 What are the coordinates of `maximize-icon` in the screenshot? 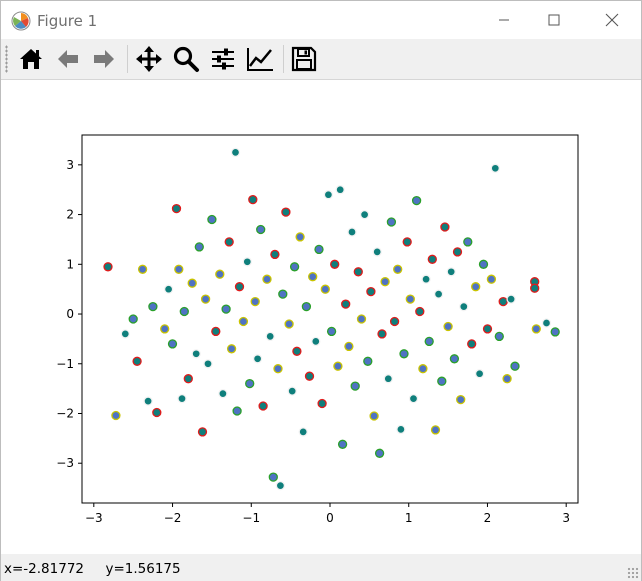 It's located at (554, 20).